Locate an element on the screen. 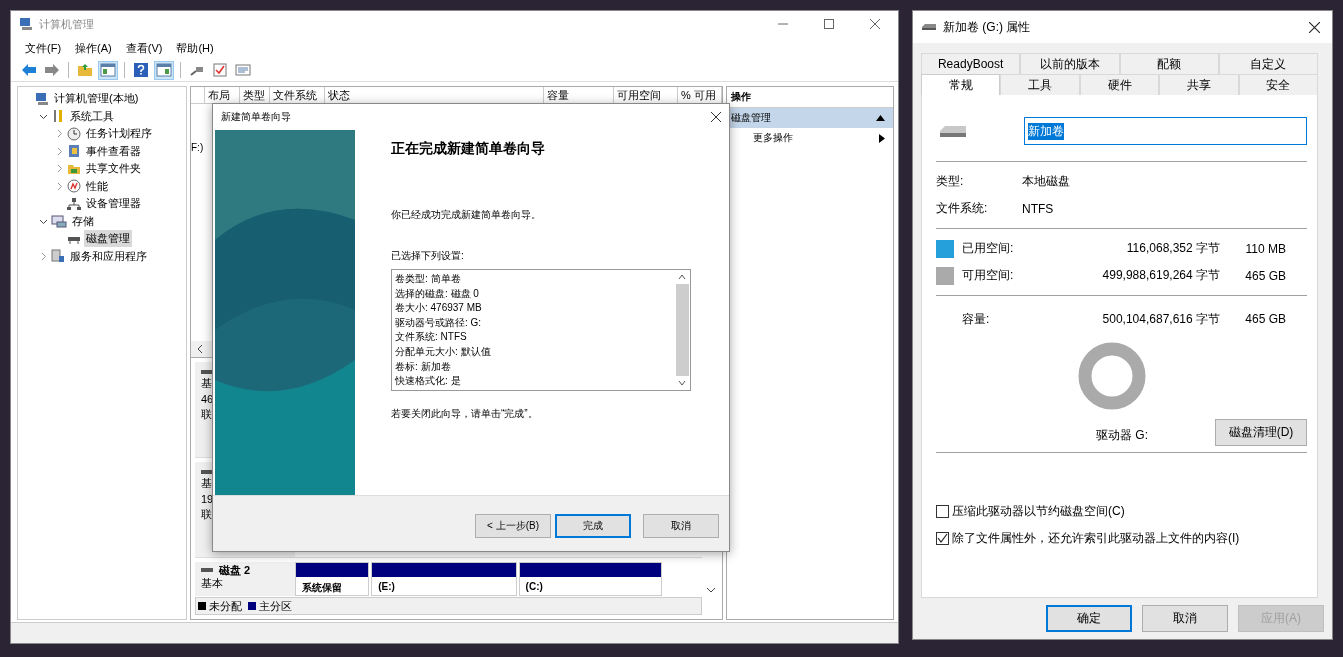 Image resolution: width=1343 pixels, height=657 pixels. disk-info: 46 is located at coordinates (208, 399).